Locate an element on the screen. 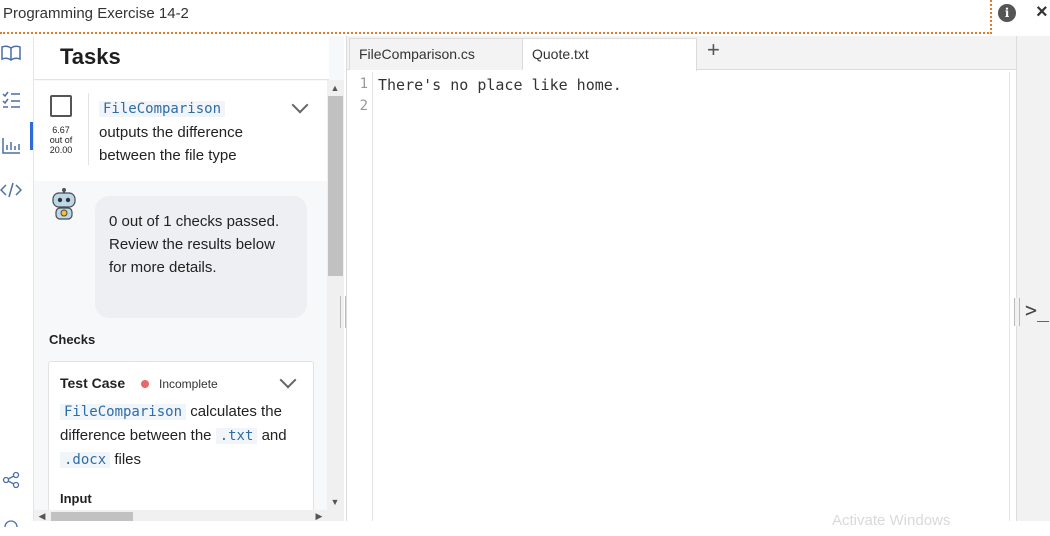  add-tab-icon: + is located at coordinates (713, 50).